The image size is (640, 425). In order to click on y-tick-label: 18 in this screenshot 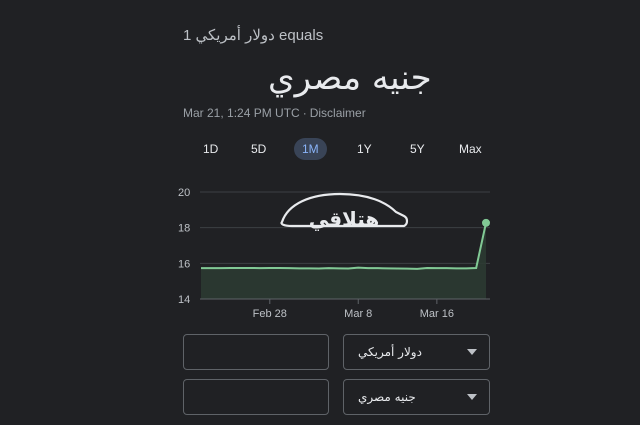, I will do `click(184, 229)`.